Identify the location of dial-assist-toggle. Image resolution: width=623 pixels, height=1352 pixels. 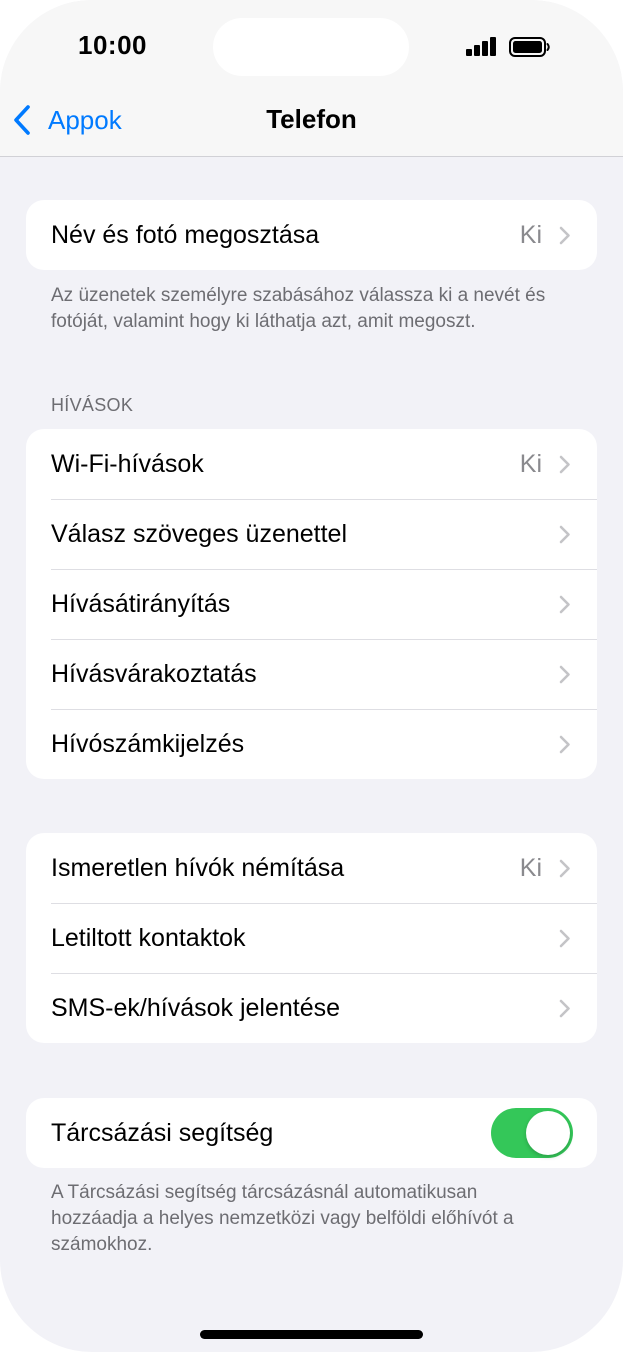
(532, 1133).